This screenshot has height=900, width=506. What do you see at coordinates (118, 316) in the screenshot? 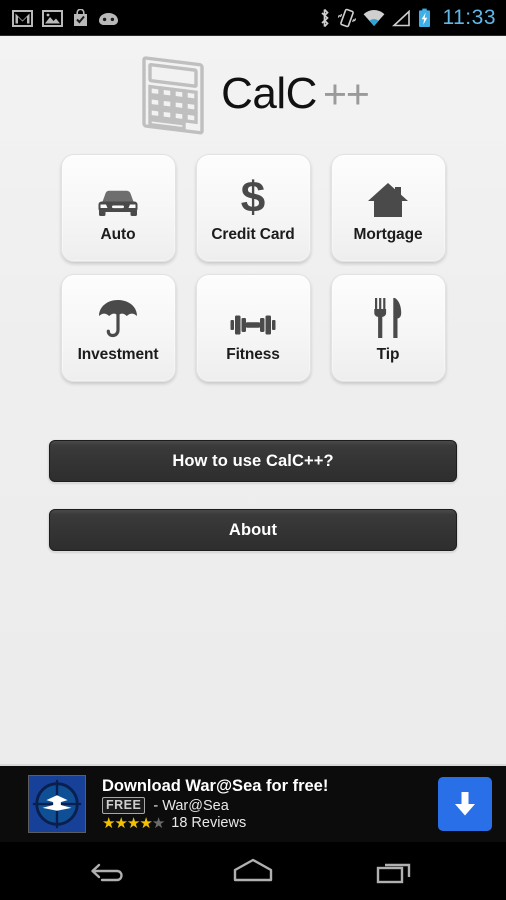
I see `umbrella-icon` at bounding box center [118, 316].